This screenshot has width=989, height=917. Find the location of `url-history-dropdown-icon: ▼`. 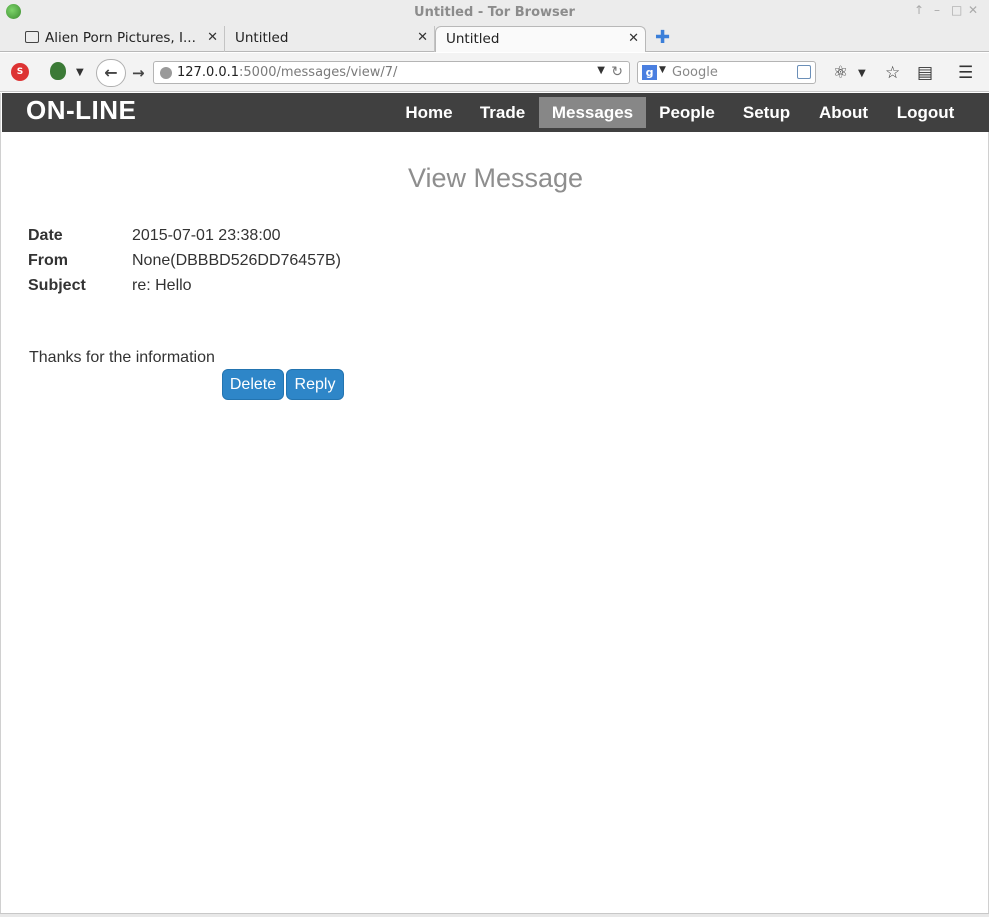

url-history-dropdown-icon: ▼ is located at coordinates (601, 70).